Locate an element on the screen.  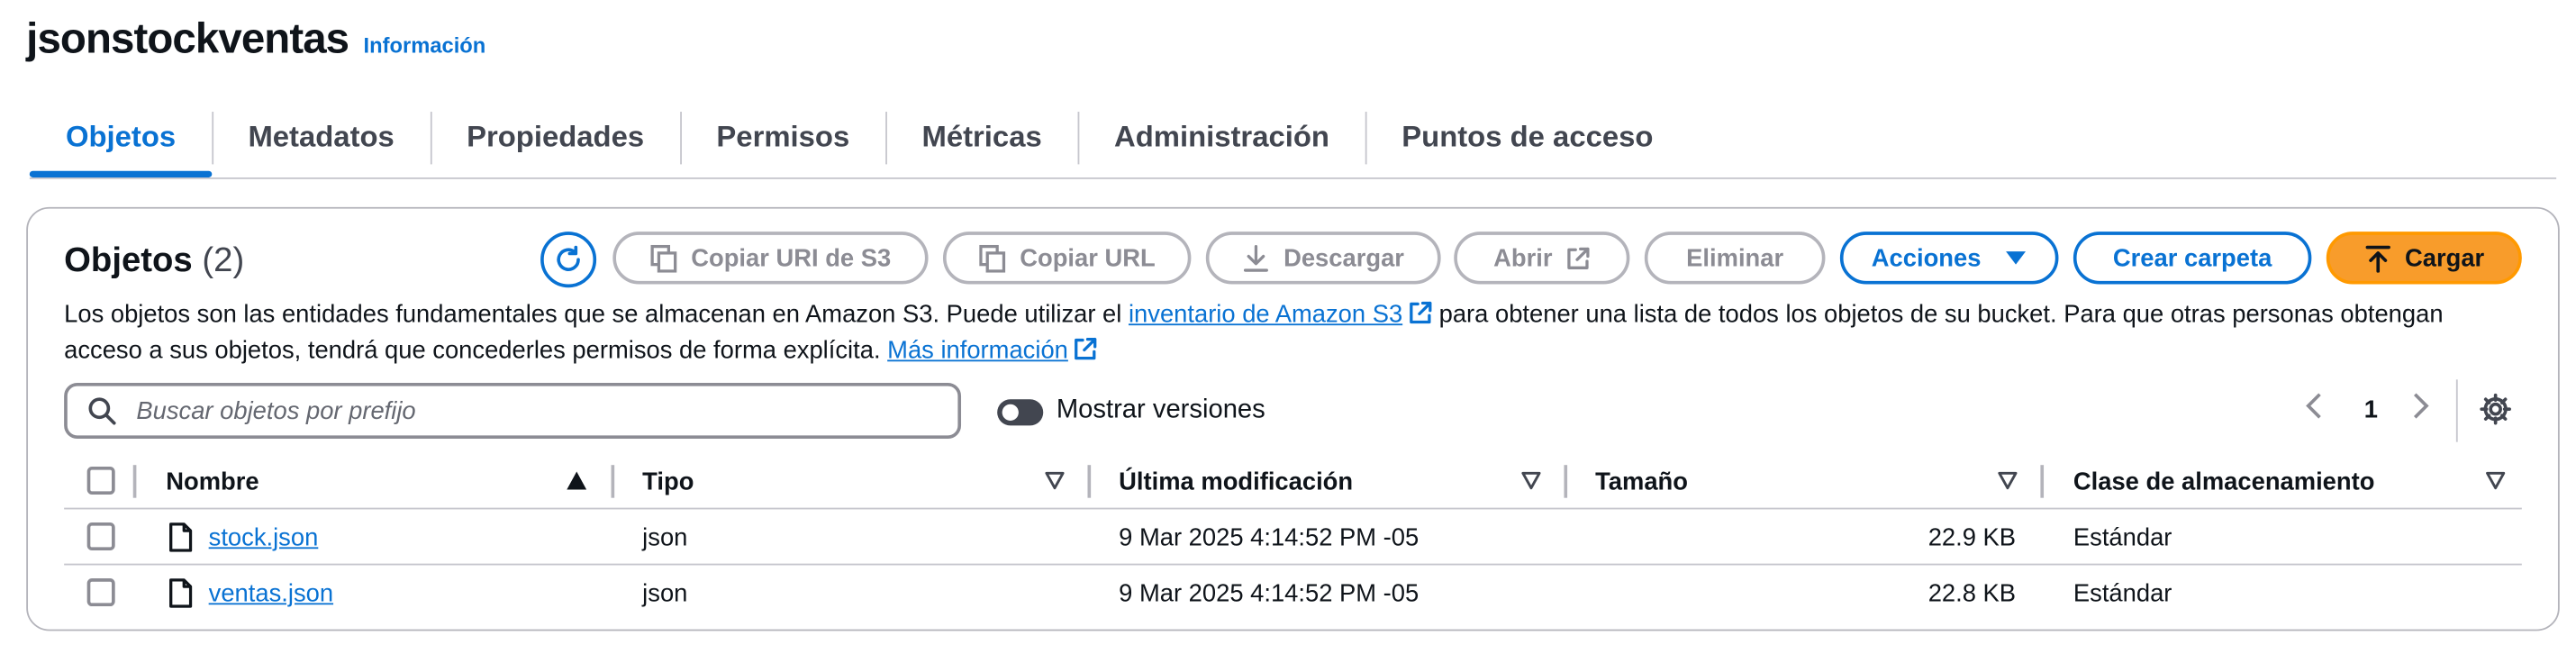
delete-label: Eliminar is located at coordinates (1735, 257).